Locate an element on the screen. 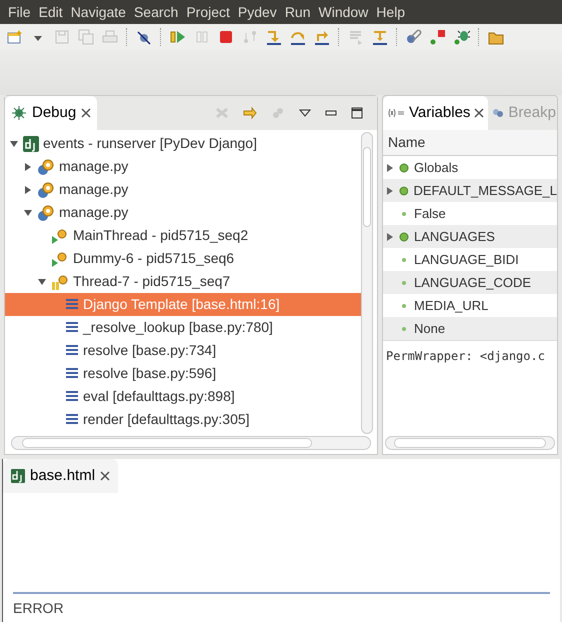 Image resolution: width=562 pixels, height=622 pixels. menu-item: File is located at coordinates (19, 12).